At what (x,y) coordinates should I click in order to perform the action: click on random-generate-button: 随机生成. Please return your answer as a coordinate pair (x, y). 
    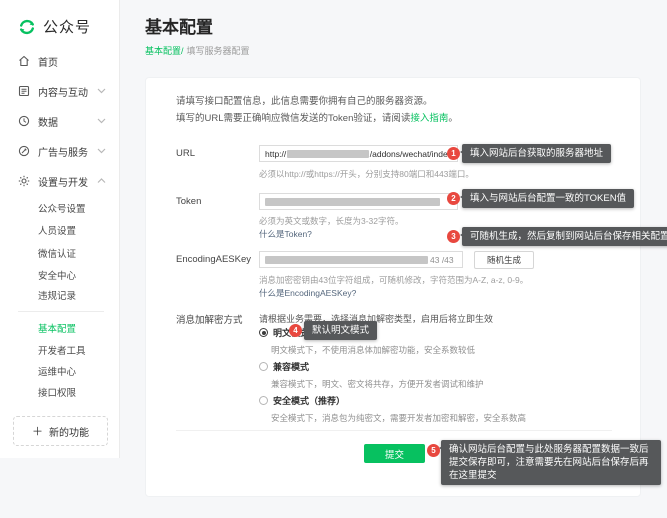
    Looking at the image, I should click on (504, 260).